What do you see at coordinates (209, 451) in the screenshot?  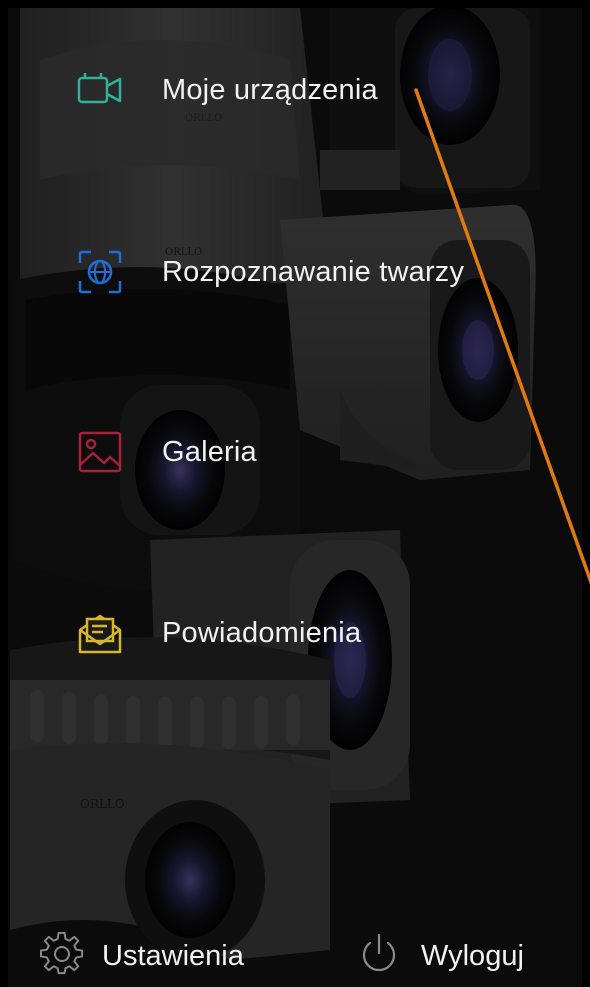 I see `menu-item-label: Galeria` at bounding box center [209, 451].